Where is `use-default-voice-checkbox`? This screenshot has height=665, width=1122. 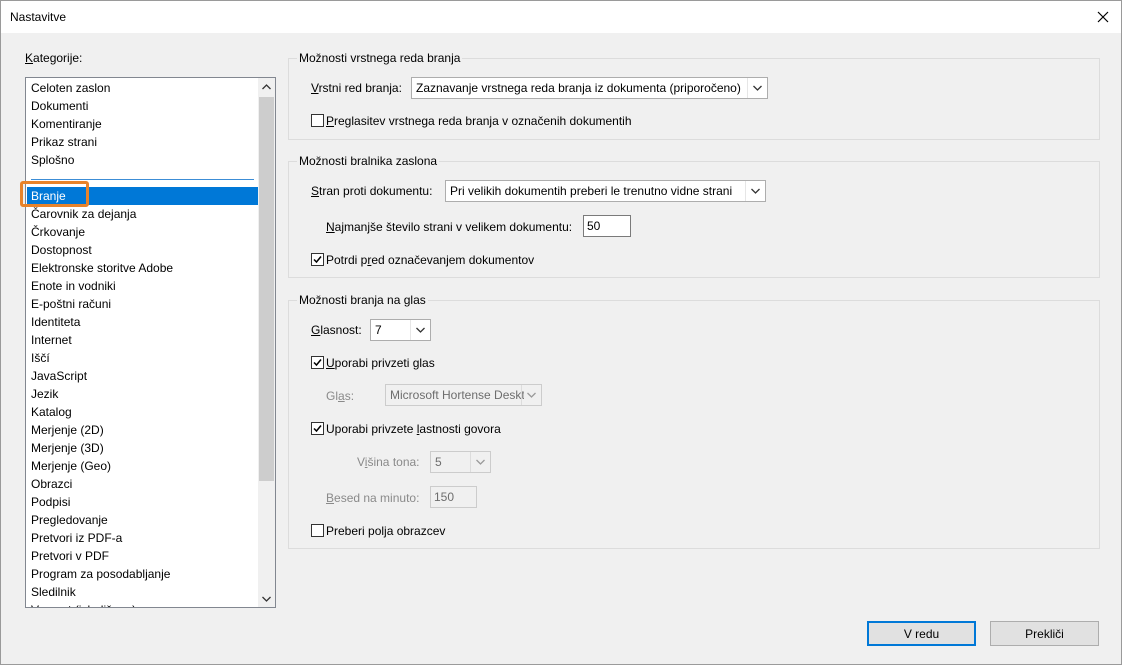 use-default-voice-checkbox is located at coordinates (317, 362).